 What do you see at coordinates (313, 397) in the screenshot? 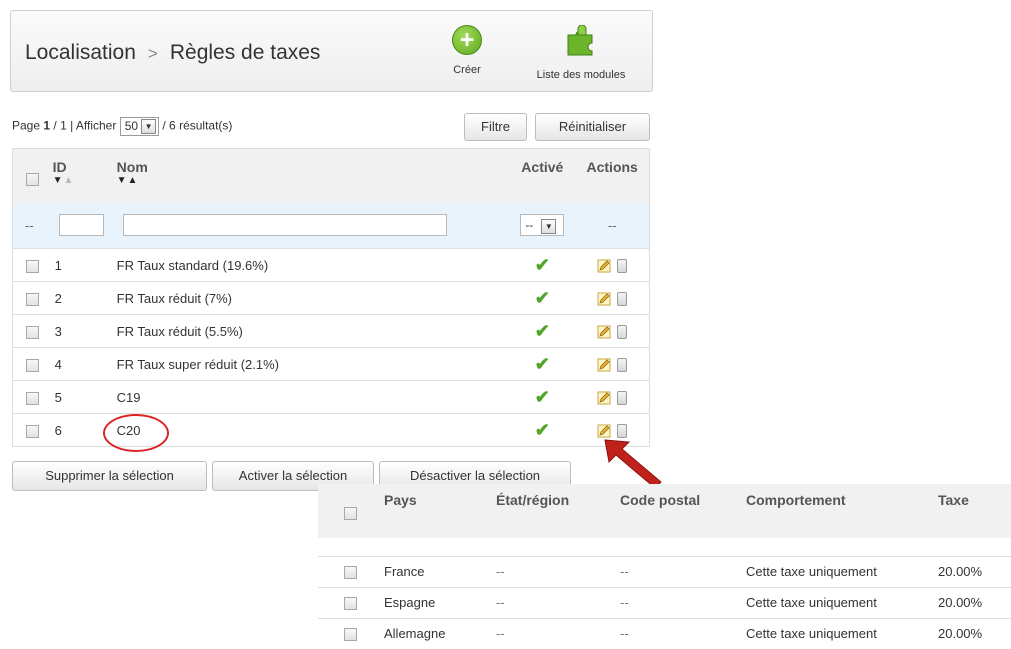
I see `row-name: C19` at bounding box center [313, 397].